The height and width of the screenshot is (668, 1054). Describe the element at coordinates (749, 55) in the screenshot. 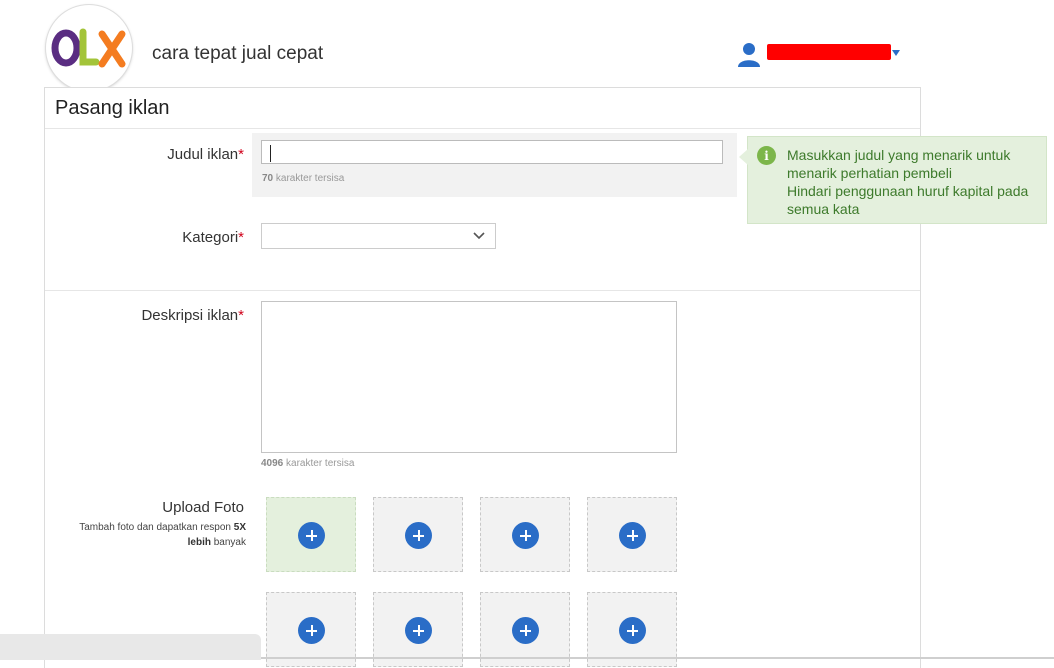

I see `user-icon` at that location.